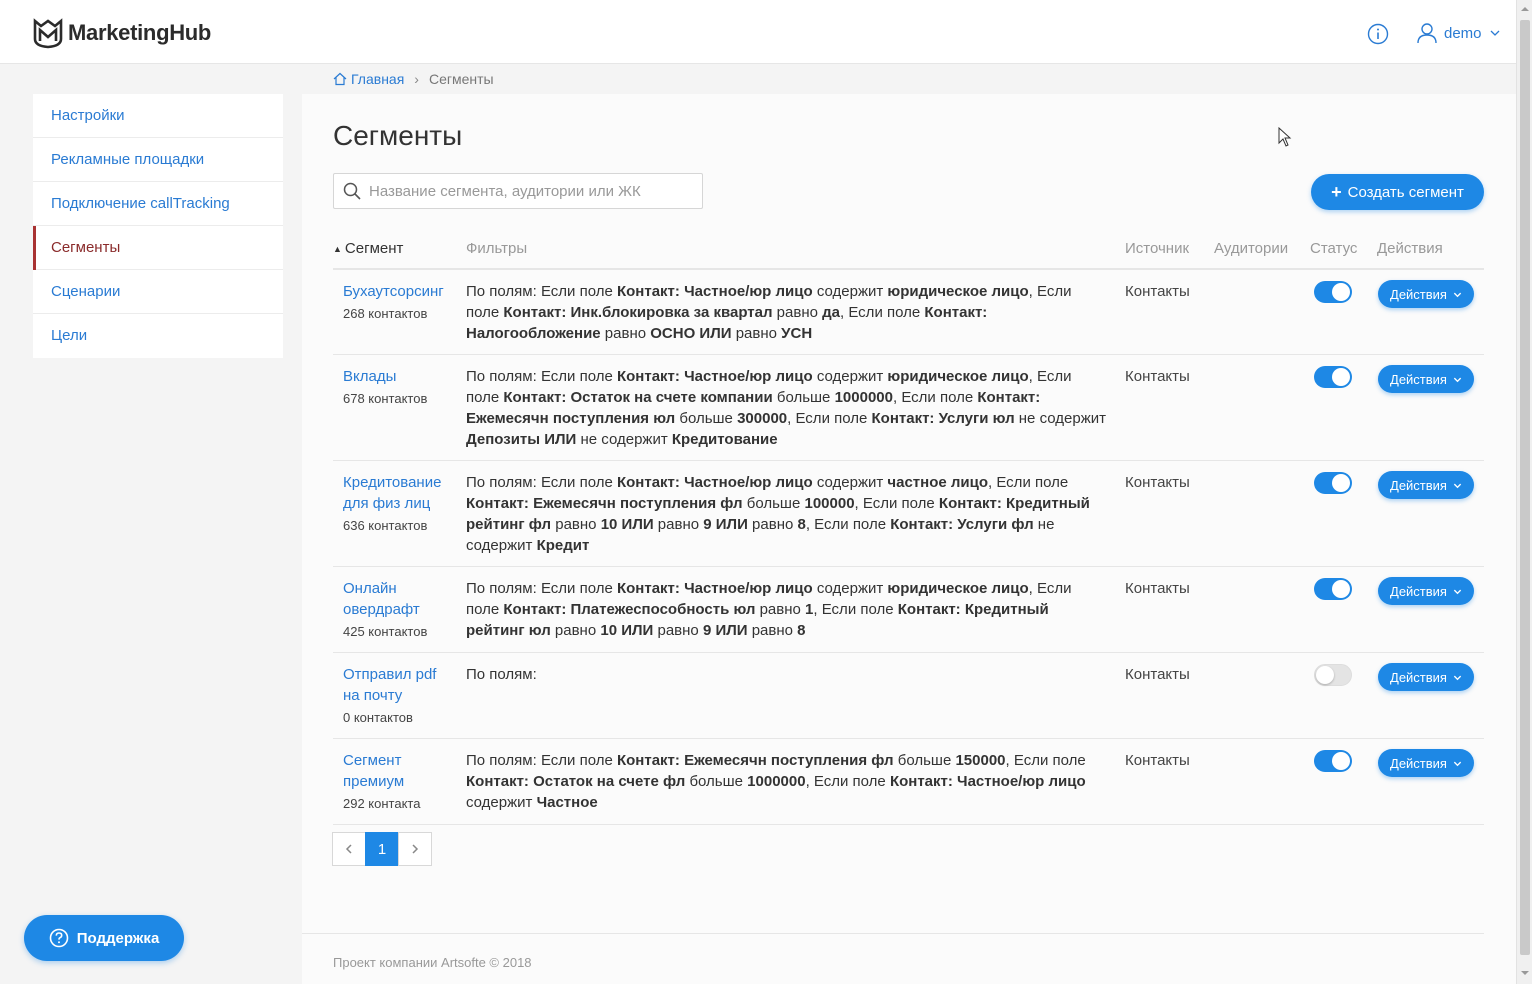 This screenshot has height=984, width=1532. I want to click on user-menu: demo, so click(1458, 33).